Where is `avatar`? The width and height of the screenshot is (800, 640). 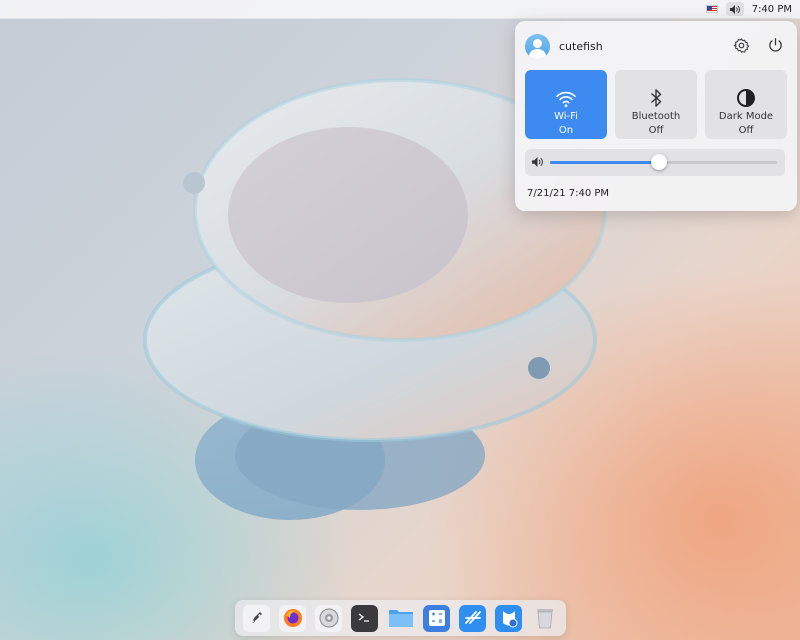
avatar is located at coordinates (537, 46).